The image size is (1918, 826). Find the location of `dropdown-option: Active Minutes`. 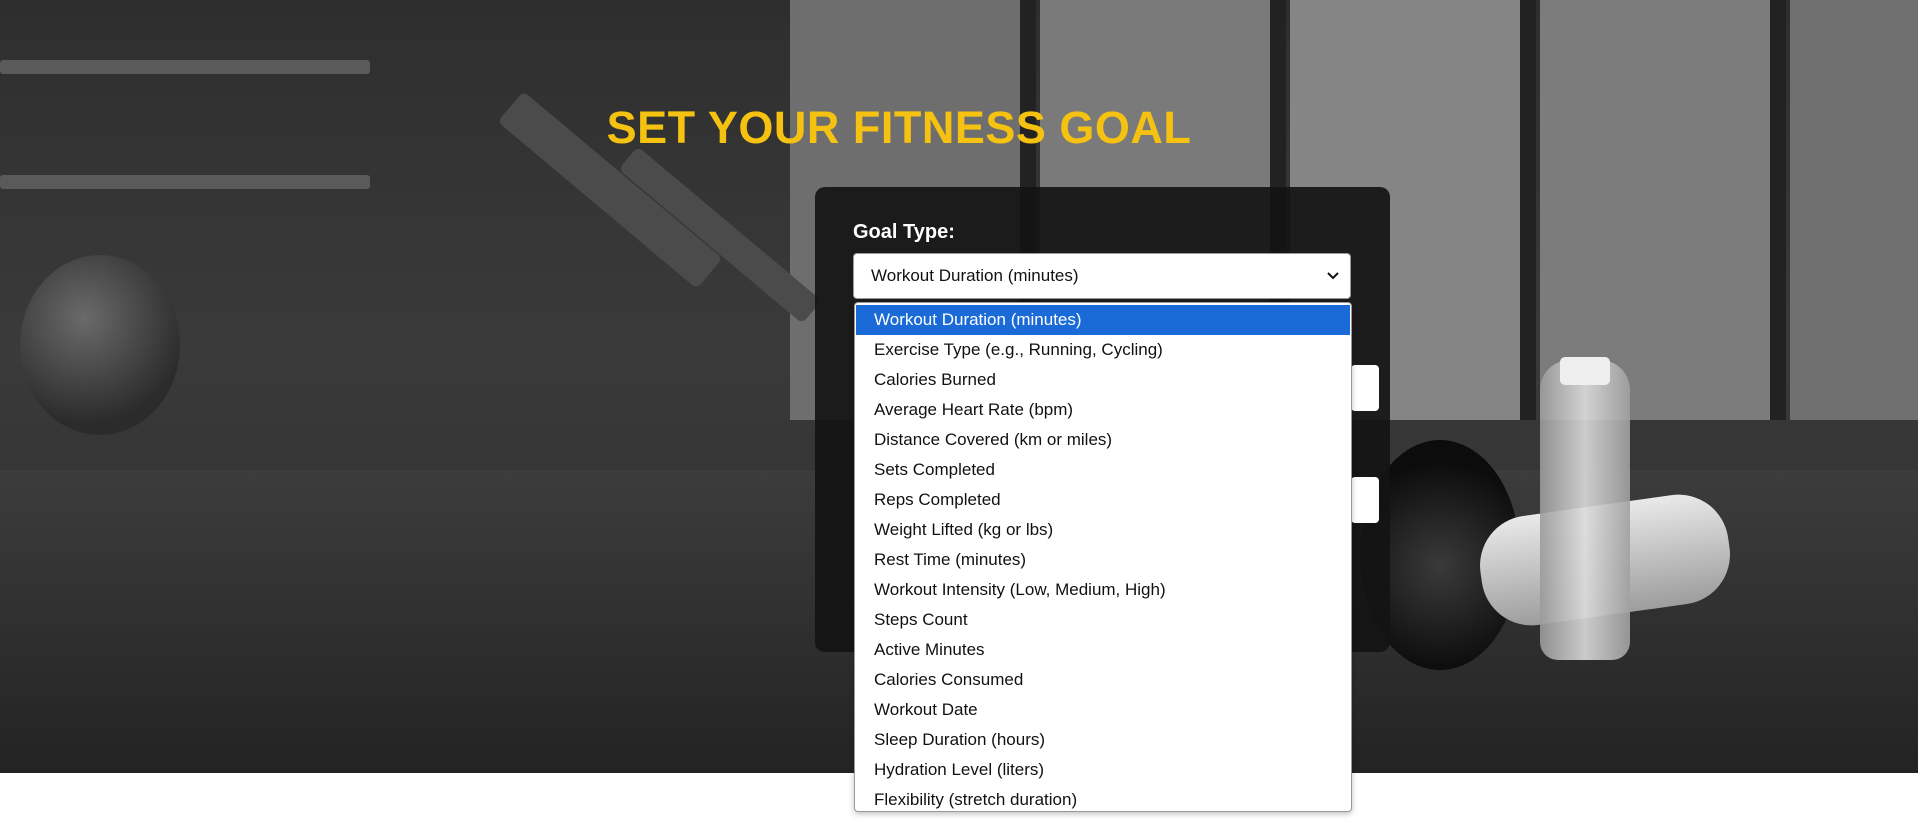

dropdown-option: Active Minutes is located at coordinates (1103, 650).